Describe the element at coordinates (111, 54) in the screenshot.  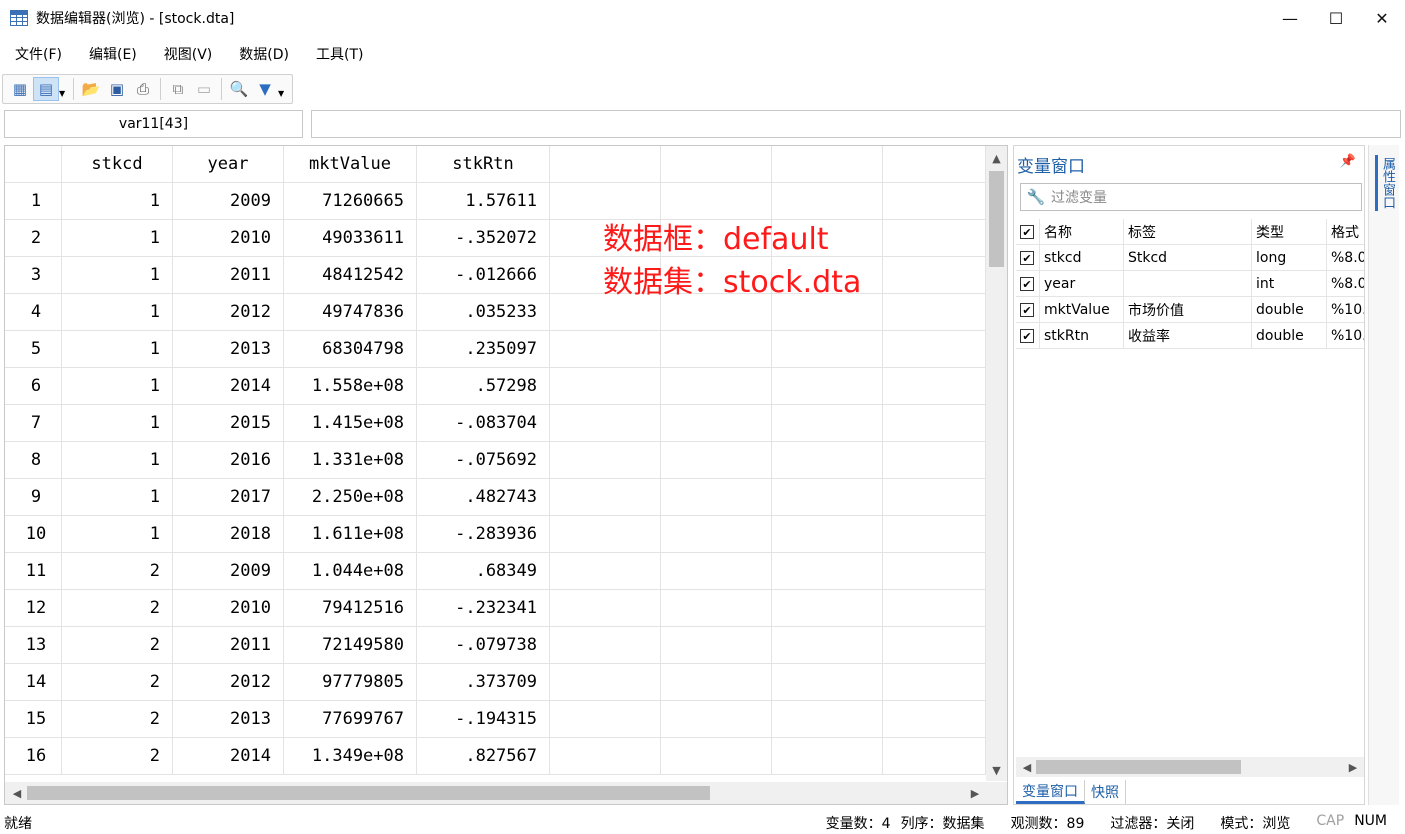
I see `menu-edit: 编辑(E)` at that location.